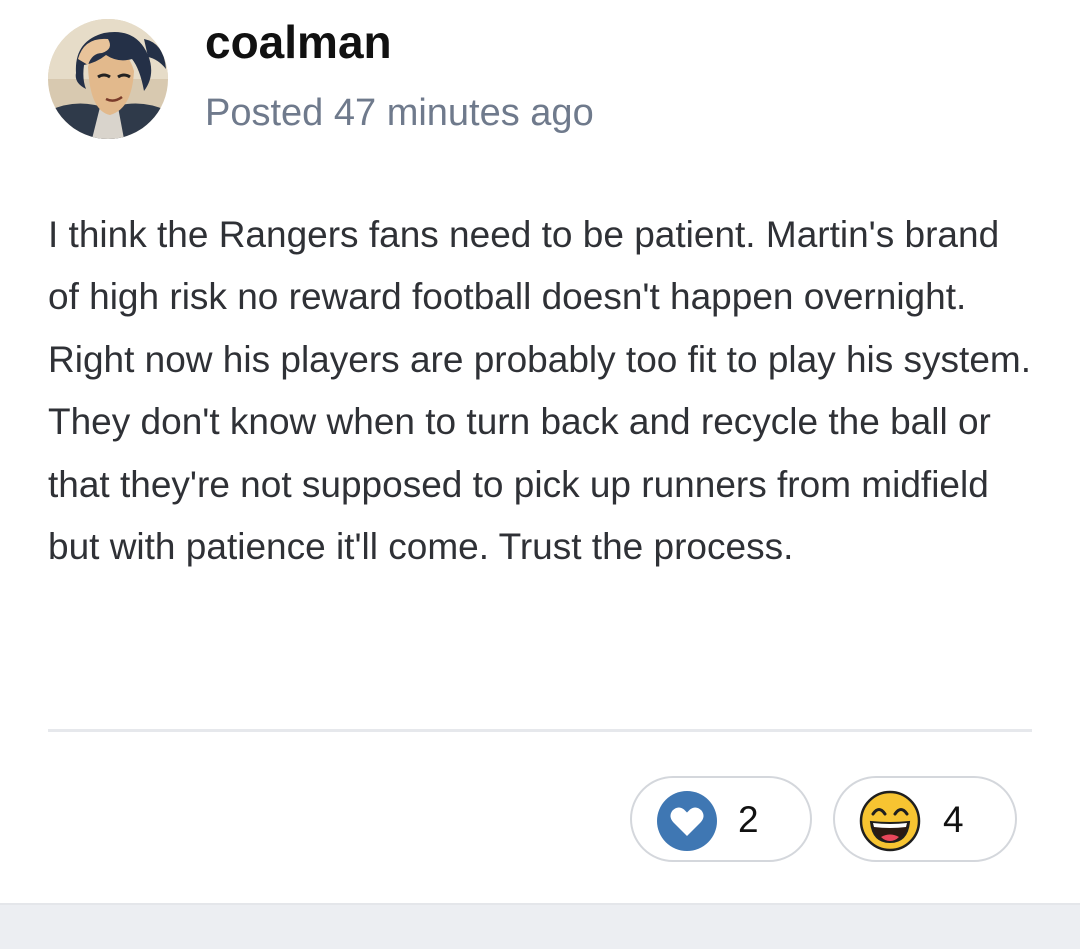 The width and height of the screenshot is (1080, 949). I want to click on avatar-image, so click(108, 79).